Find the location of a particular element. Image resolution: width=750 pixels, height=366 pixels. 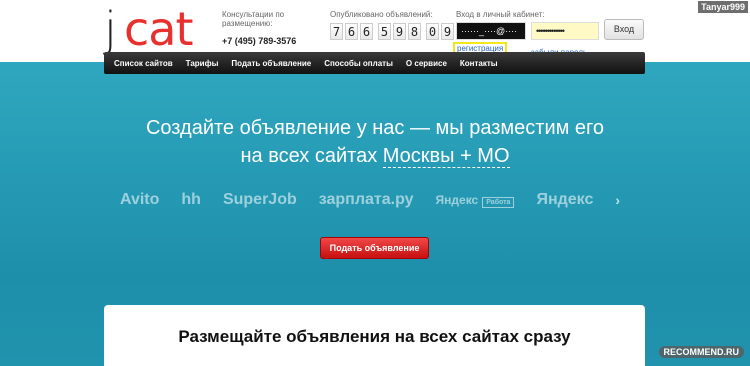

yandex-logo: Яндекс is located at coordinates (565, 199).